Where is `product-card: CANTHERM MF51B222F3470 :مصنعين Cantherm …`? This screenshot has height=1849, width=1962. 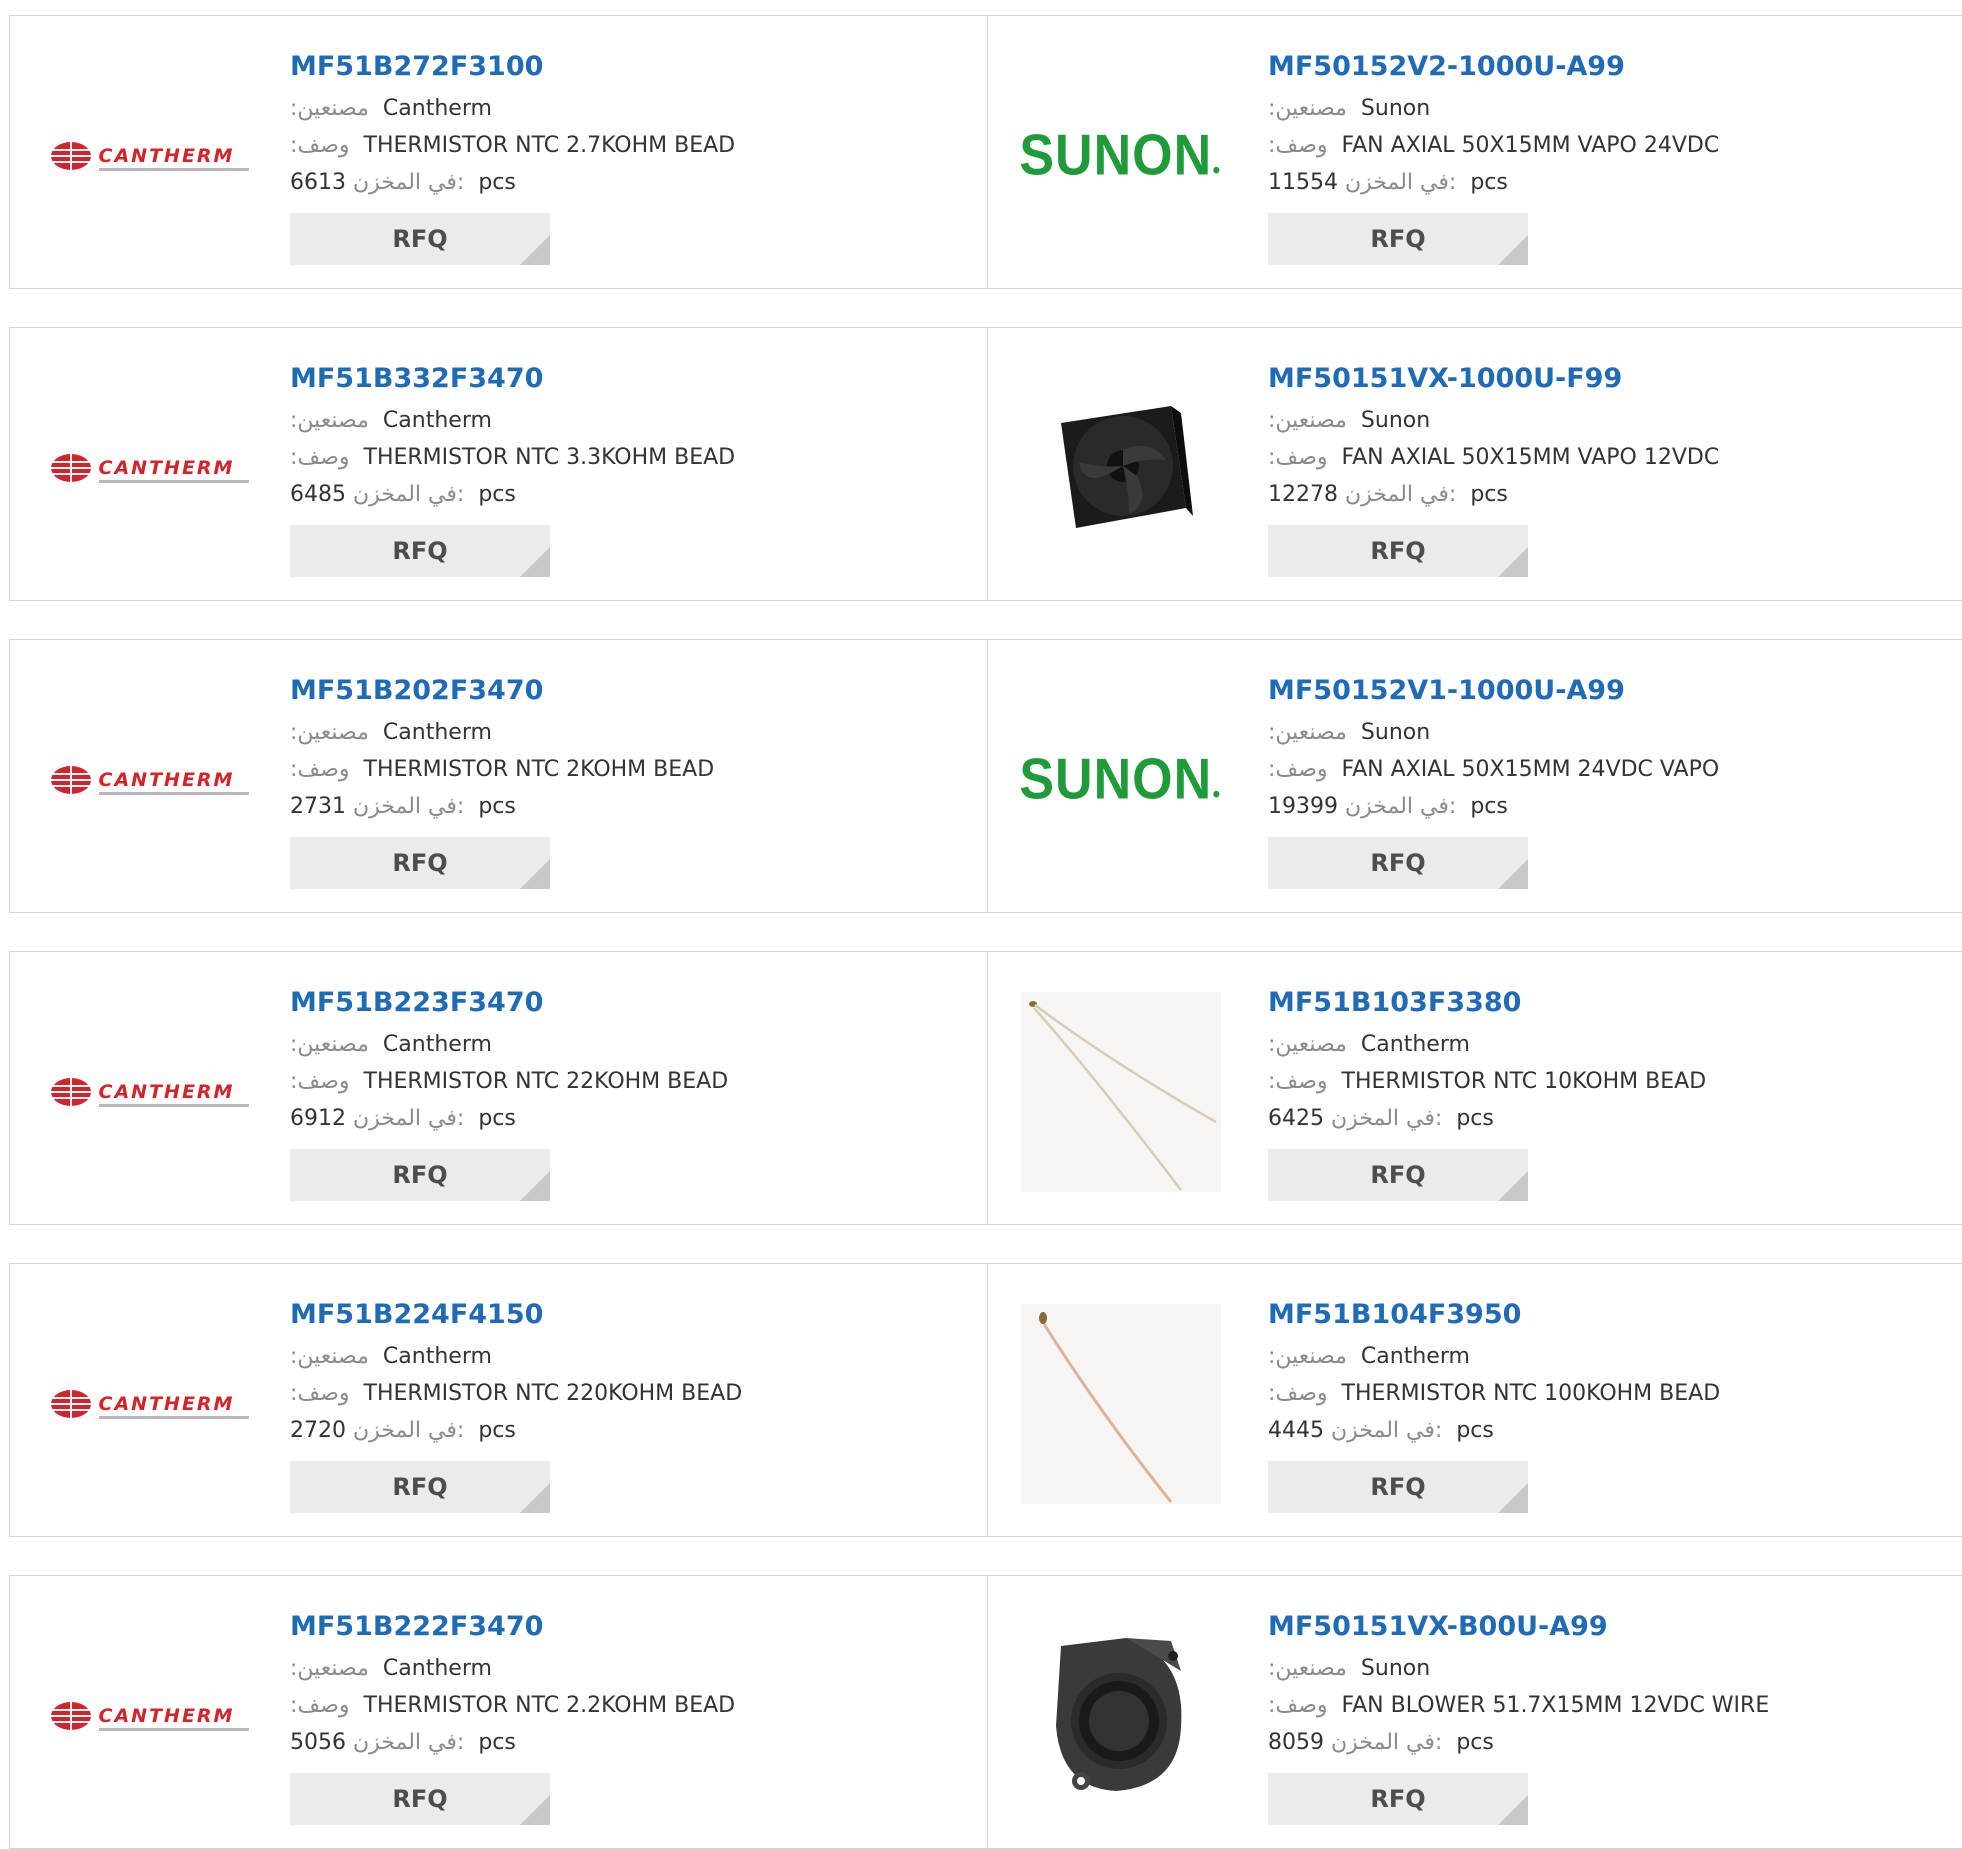
product-card: CANTHERM MF51B222F3470 :مصنعين Cantherm … is located at coordinates (498, 1712).